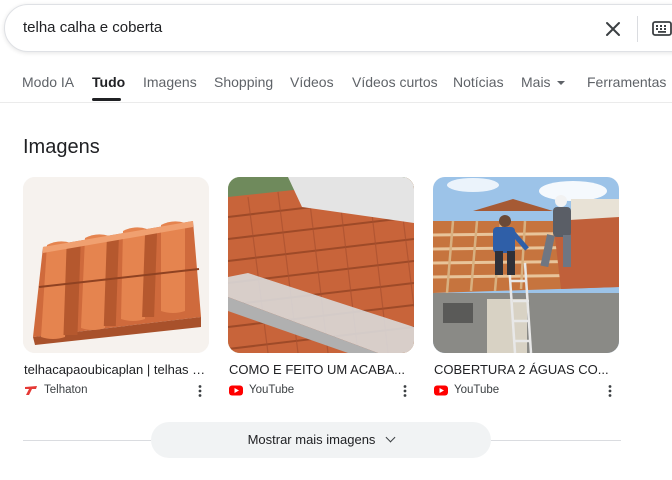 This screenshot has height=480, width=672. What do you see at coordinates (637, 29) in the screenshot?
I see `search-bar-divider` at bounding box center [637, 29].